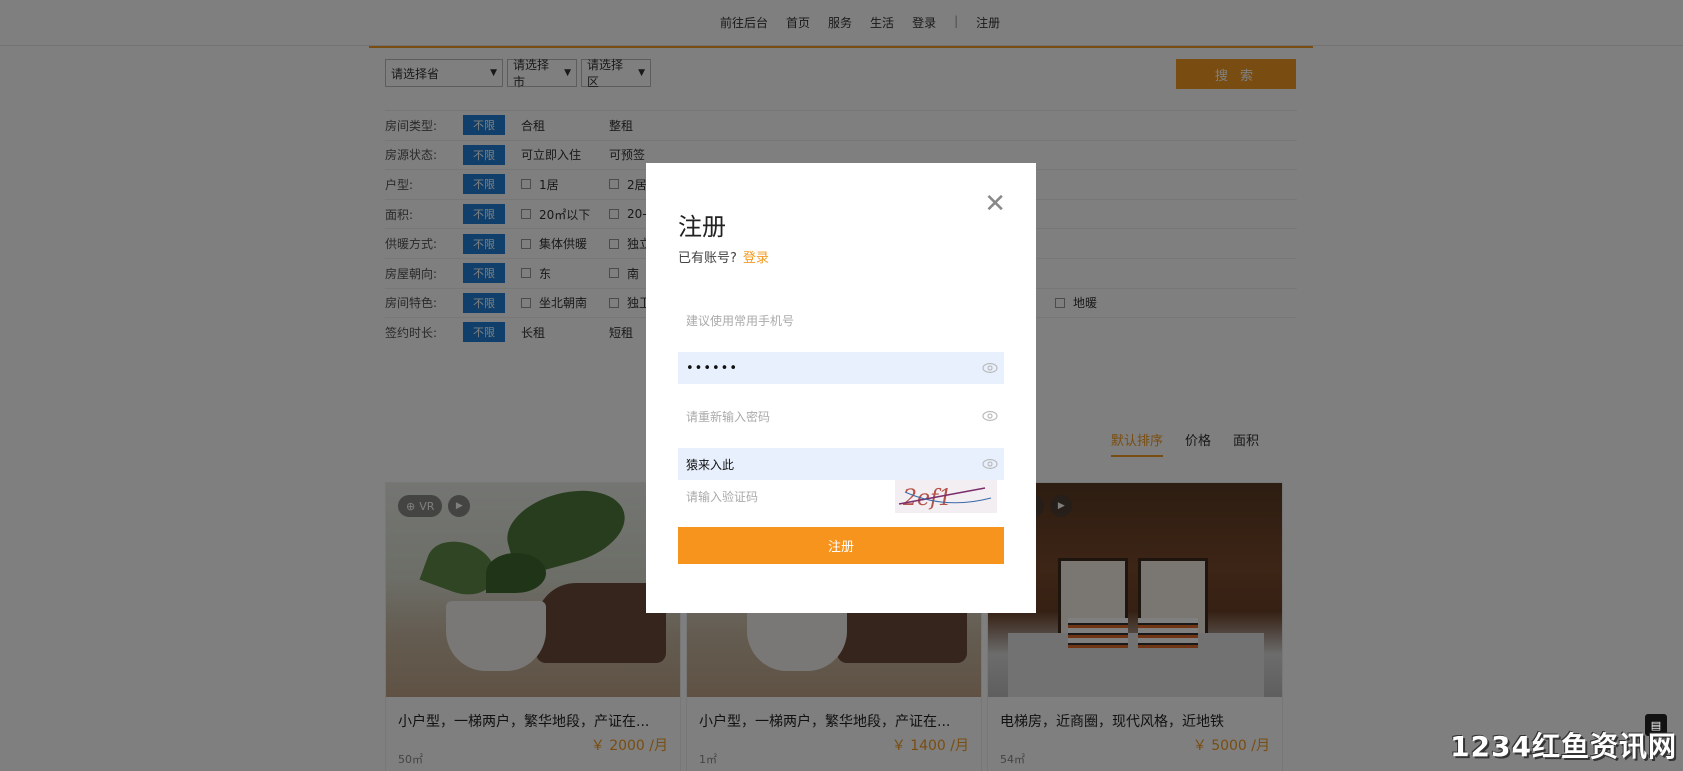 This screenshot has width=1683, height=771. I want to click on modal-title: 注册, so click(702, 227).